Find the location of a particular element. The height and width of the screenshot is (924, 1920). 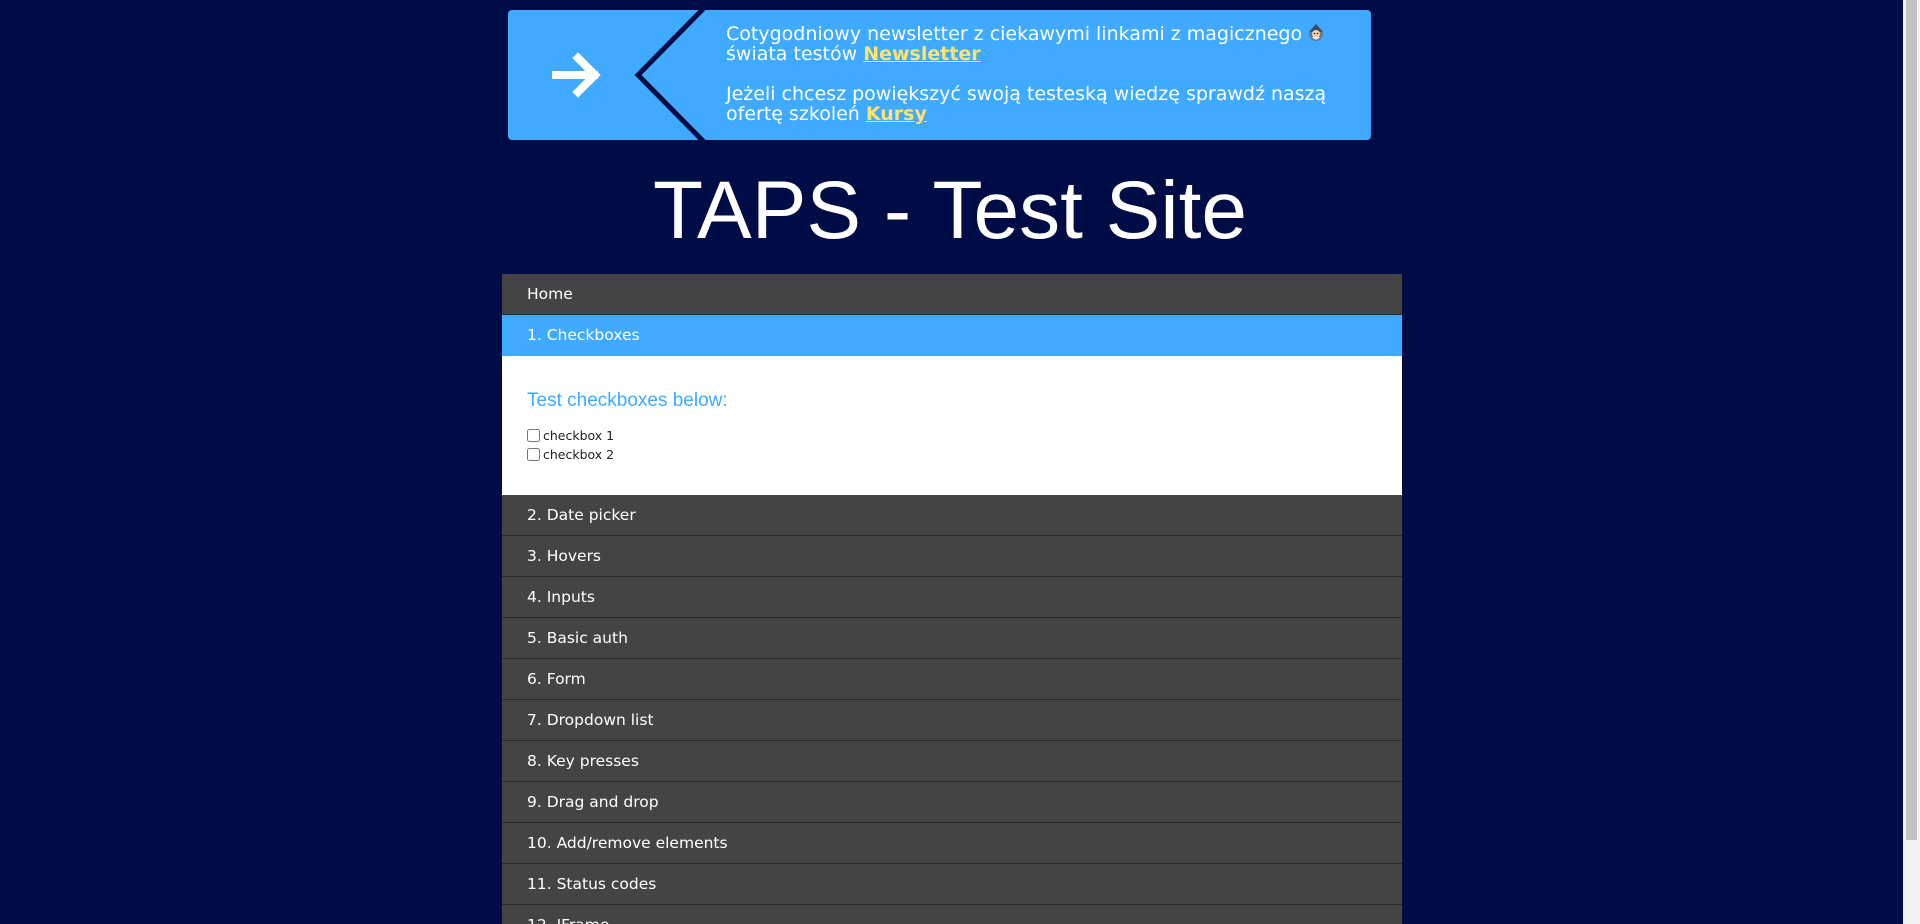

accordion-key-presses: 8. Key presses is located at coordinates (952, 761).